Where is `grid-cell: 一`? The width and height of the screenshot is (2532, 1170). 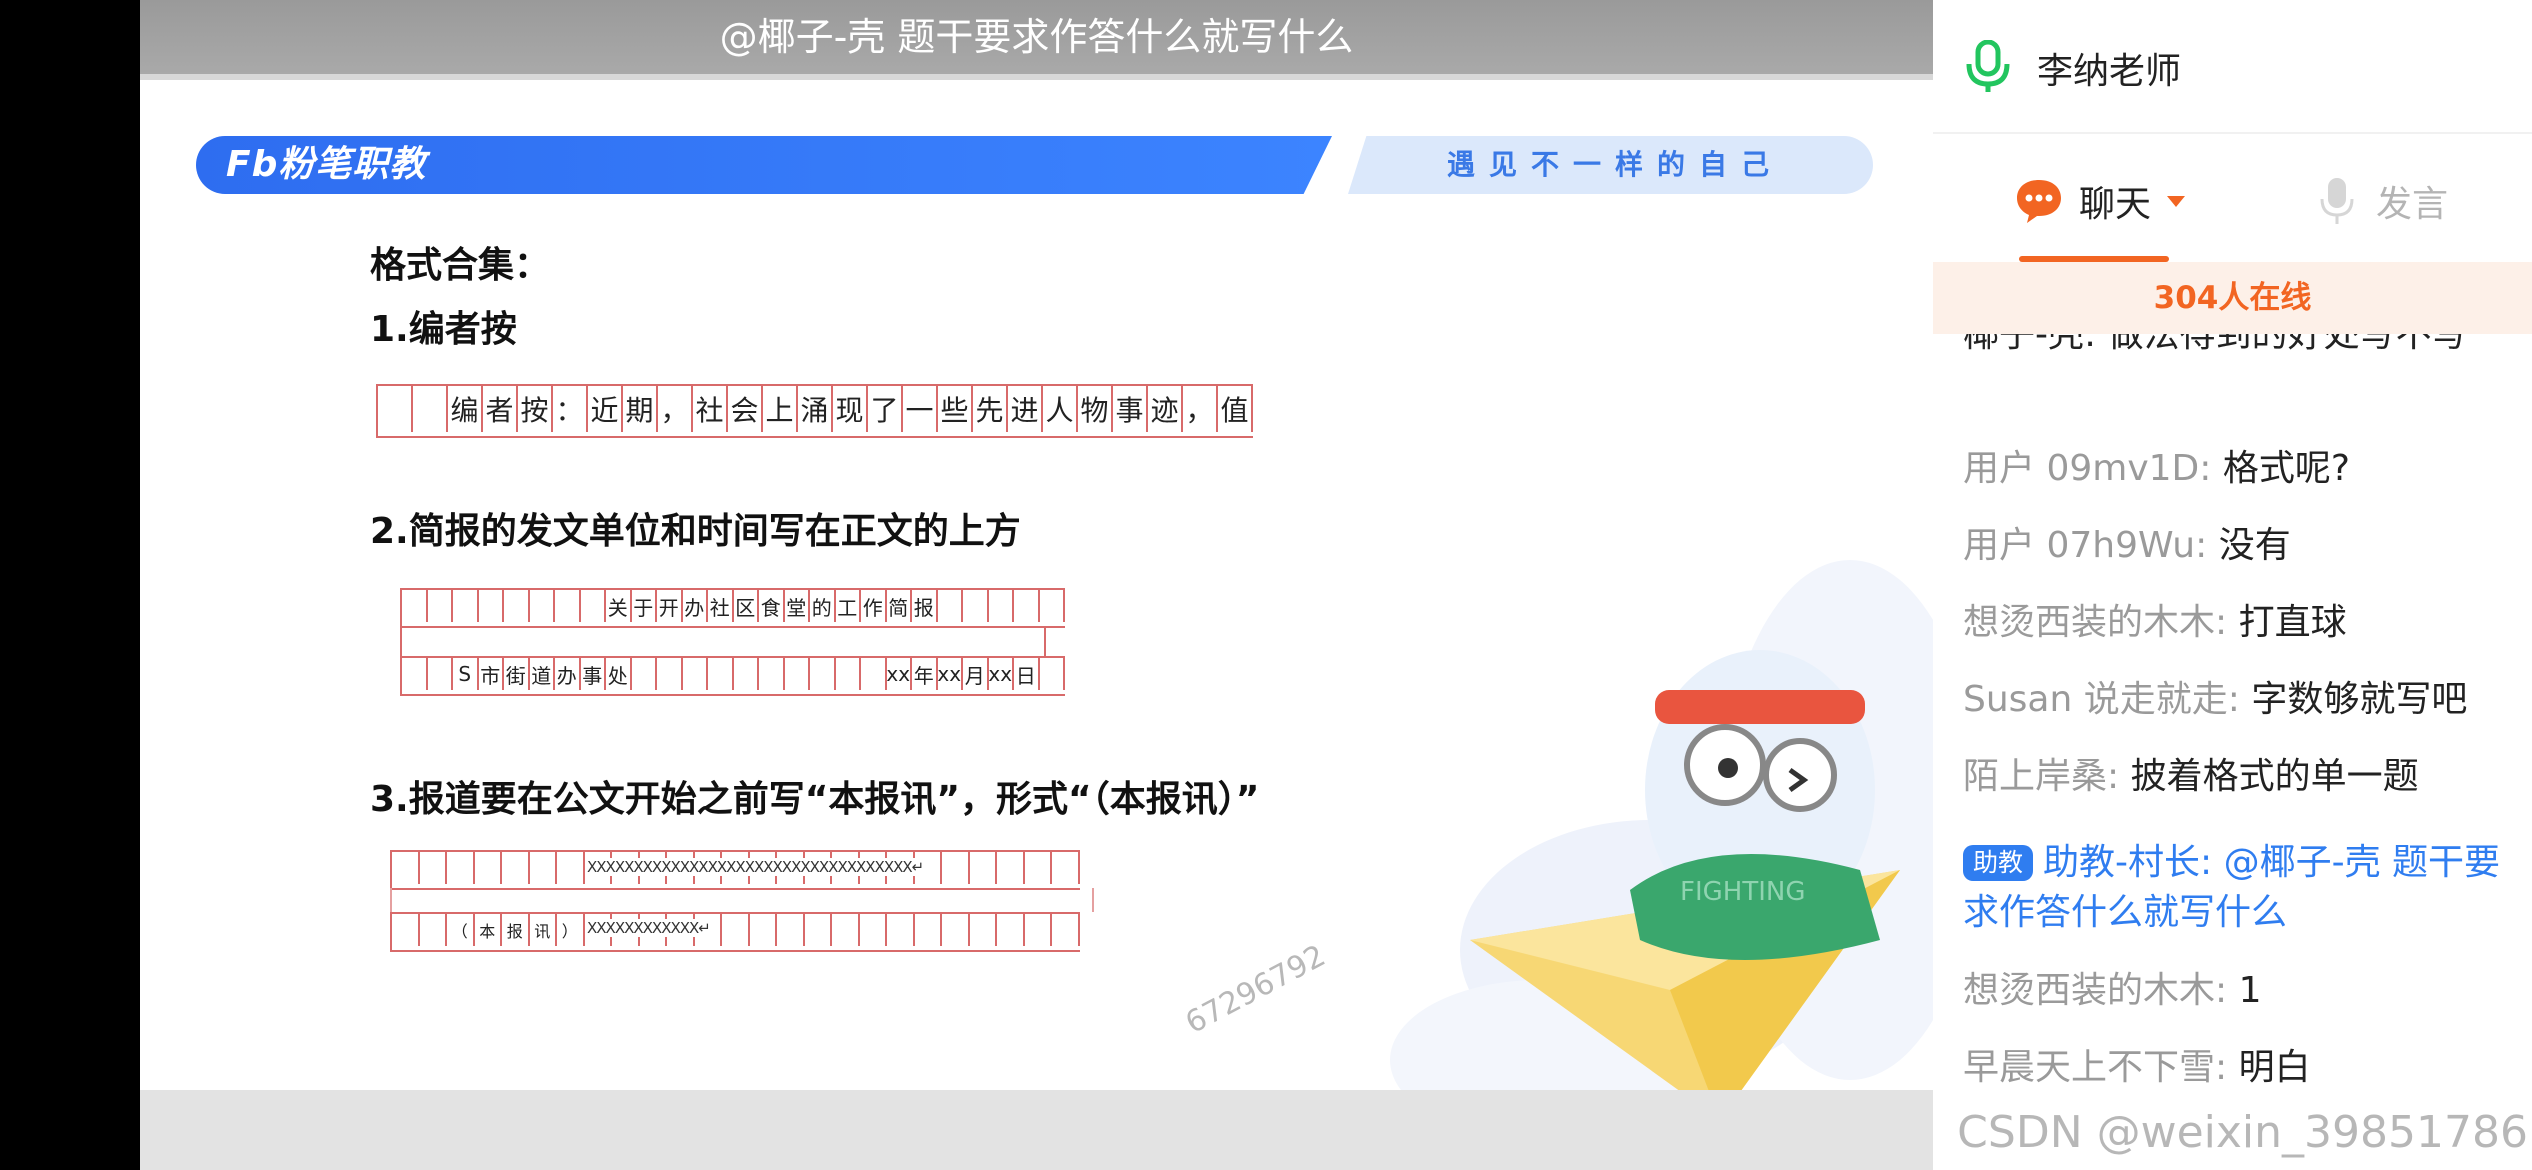
grid-cell: 一 is located at coordinates (920, 409).